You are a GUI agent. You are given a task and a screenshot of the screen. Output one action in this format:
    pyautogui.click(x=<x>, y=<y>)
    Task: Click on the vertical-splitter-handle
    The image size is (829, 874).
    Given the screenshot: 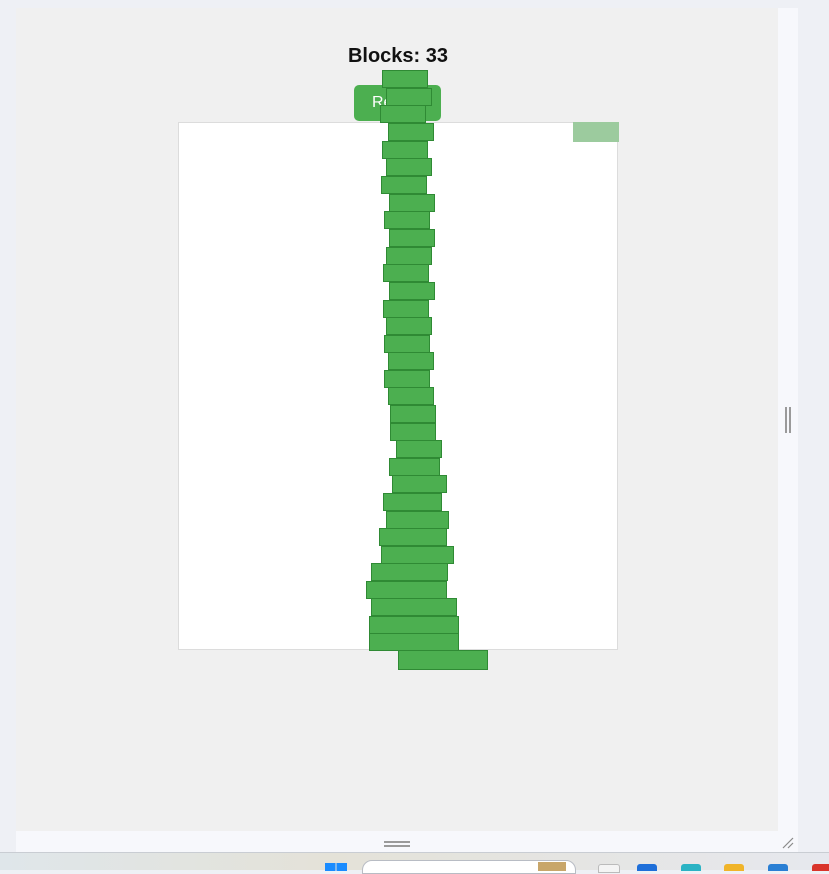 What is the action you would take?
    pyautogui.click(x=788, y=420)
    